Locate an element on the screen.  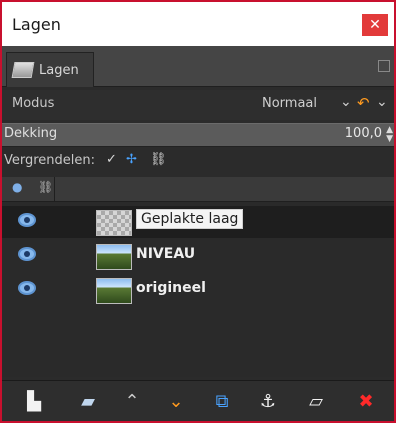
layer-list-header: ● ⛓ is located at coordinates (198, 189).